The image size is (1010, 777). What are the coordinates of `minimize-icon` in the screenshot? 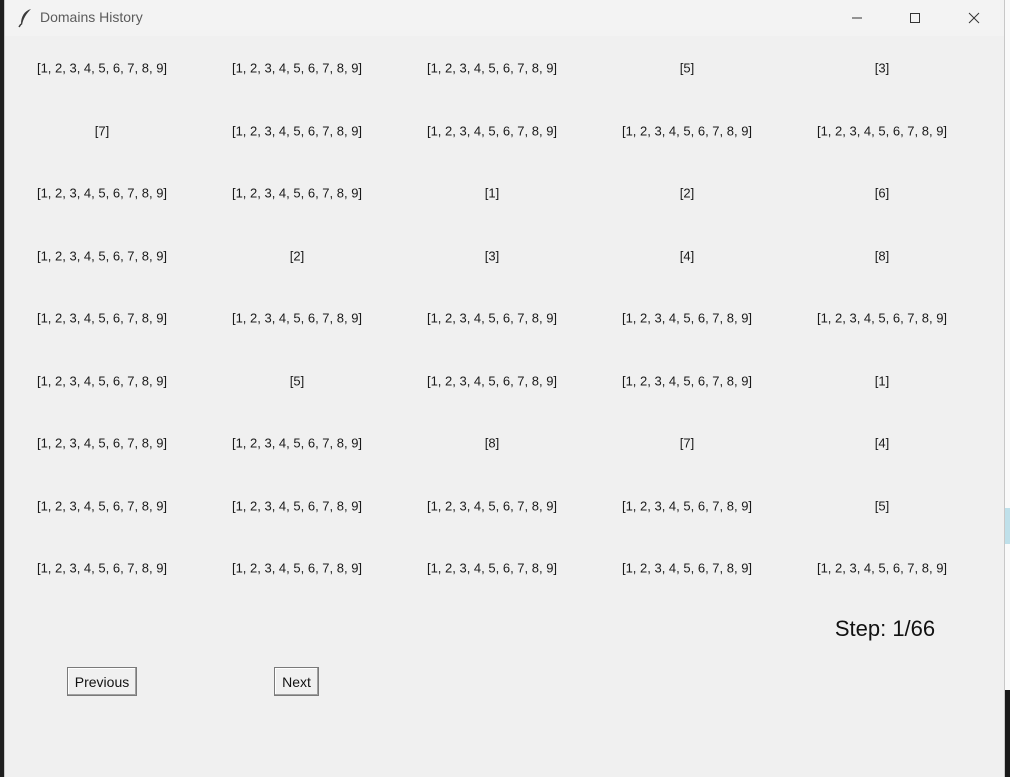 It's located at (857, 18).